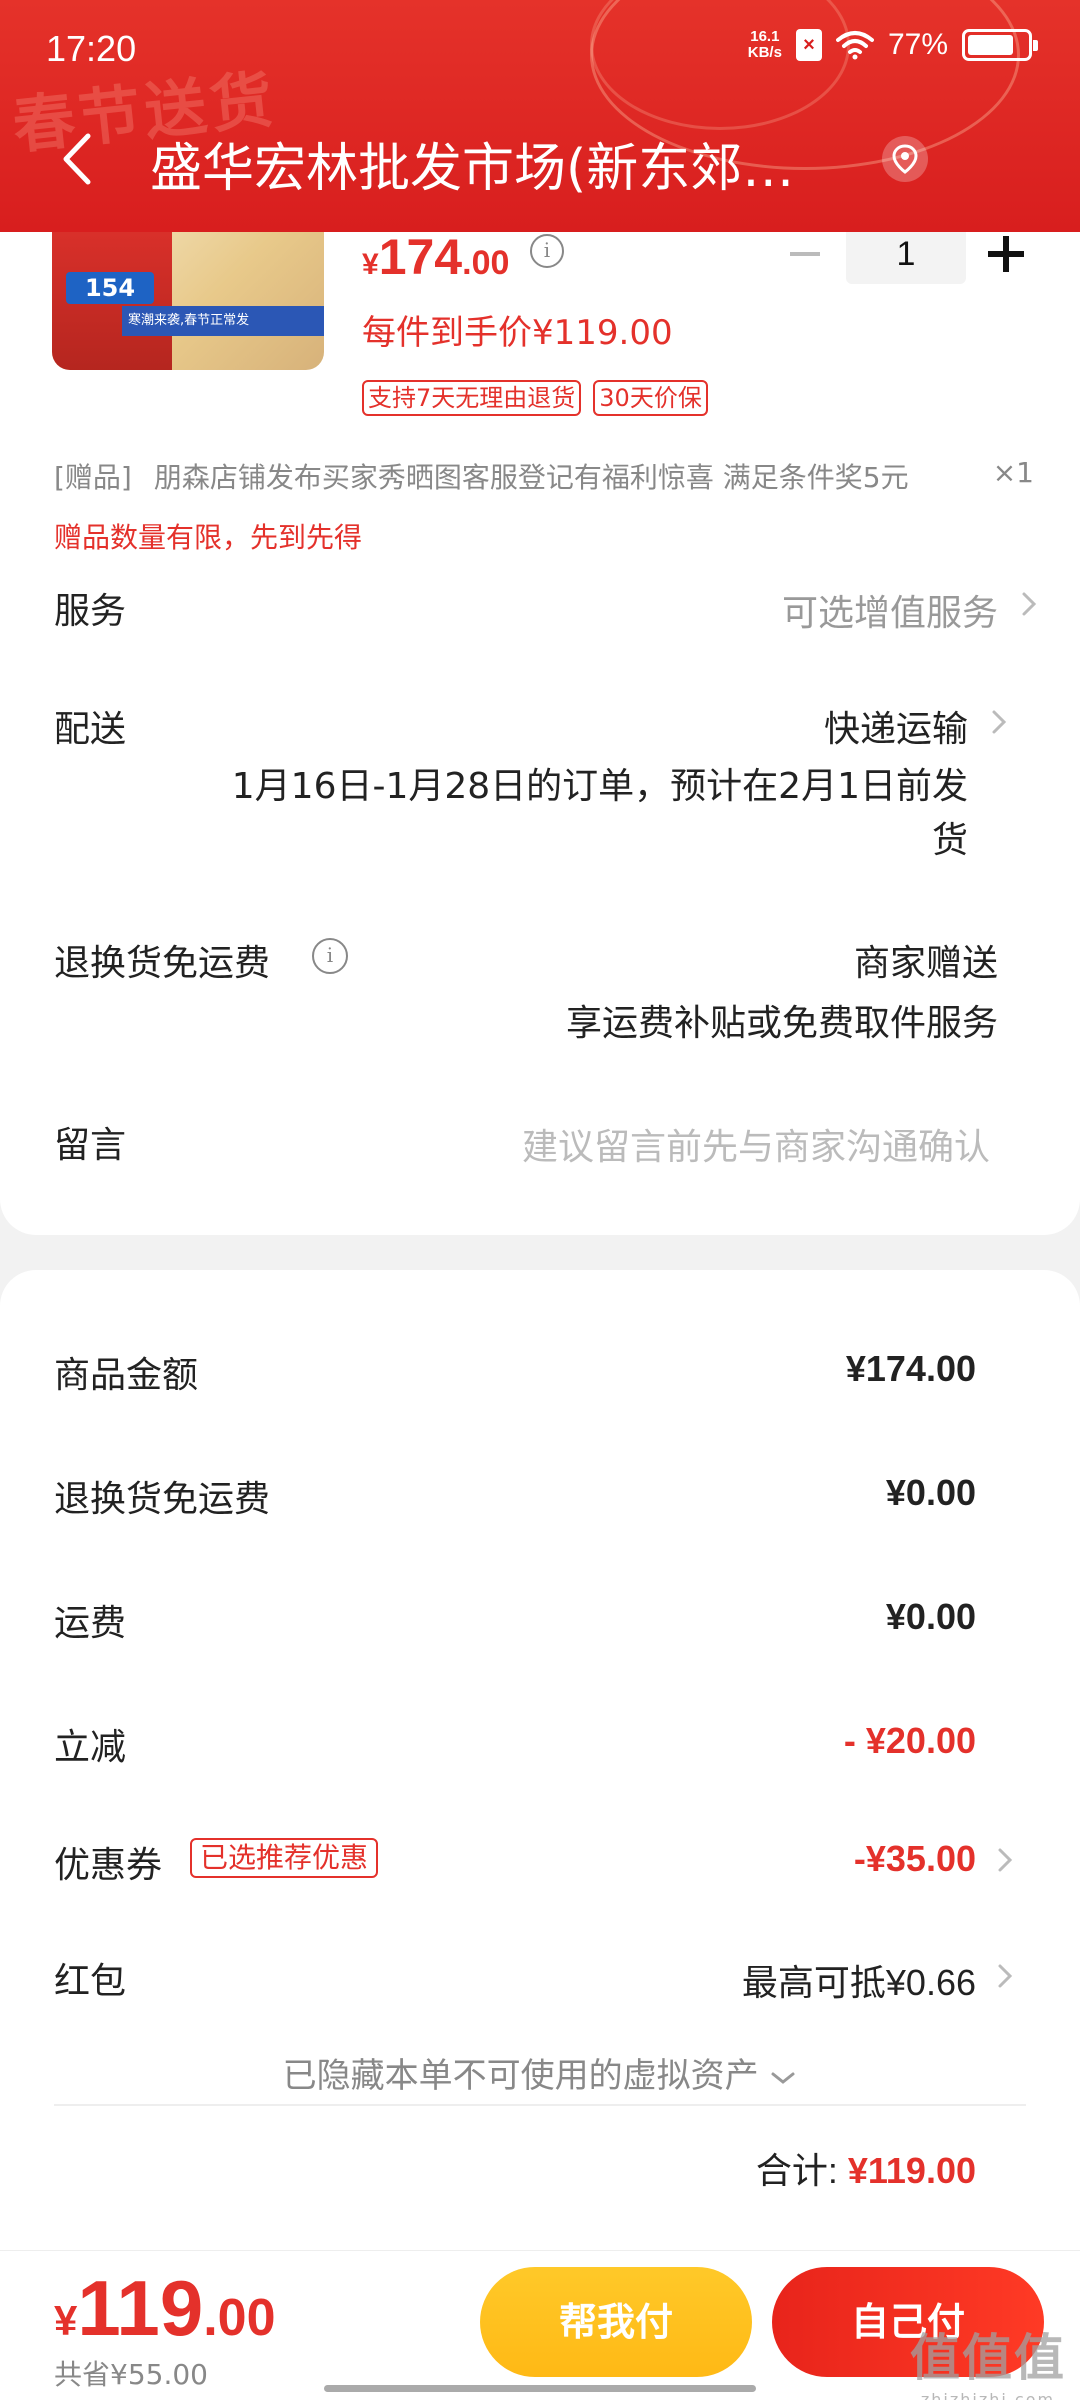 The width and height of the screenshot is (1080, 2400). I want to click on gift-row: [赠品] 朋森店铺发布买家秀晒图客服登记有福利惊喜 满足条件奖5元 ×1, so click(544, 476).